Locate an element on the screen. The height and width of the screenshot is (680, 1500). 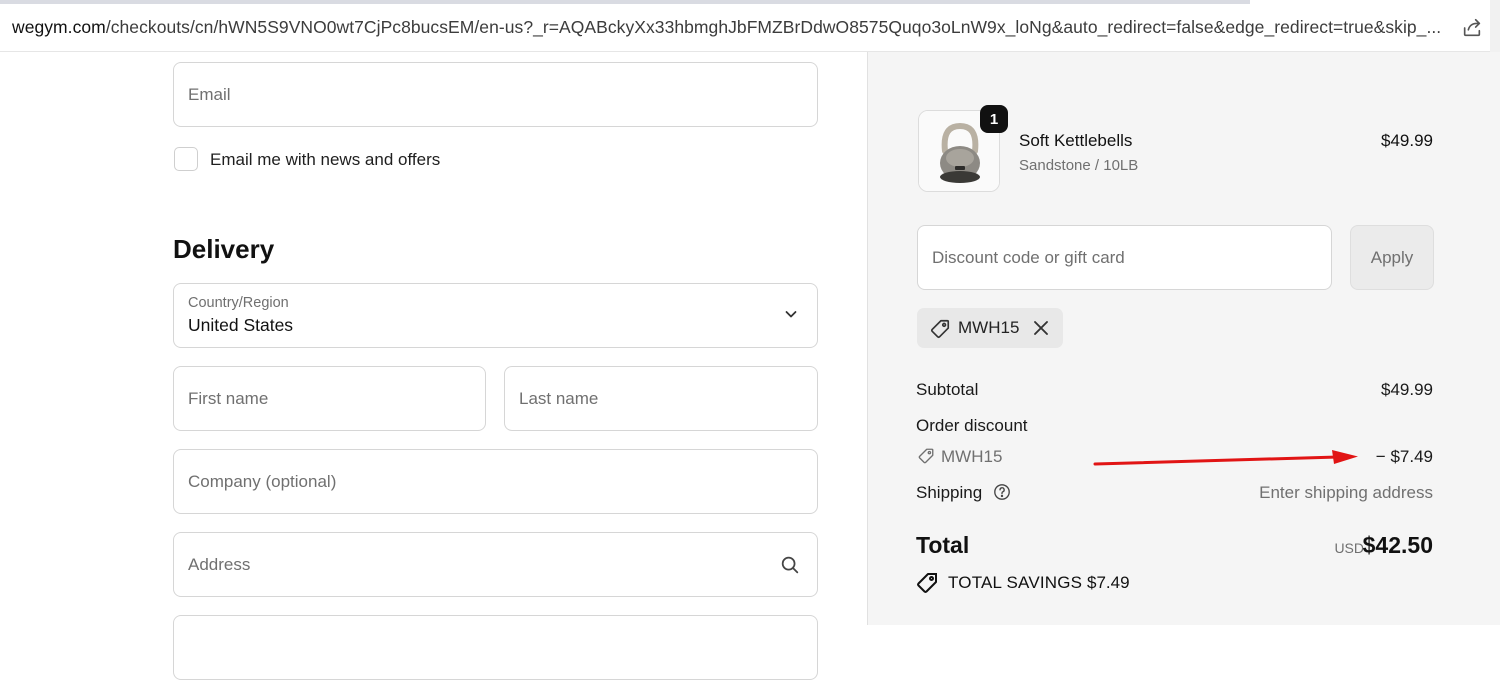
subtotal-label: Subtotal is located at coordinates (947, 389).